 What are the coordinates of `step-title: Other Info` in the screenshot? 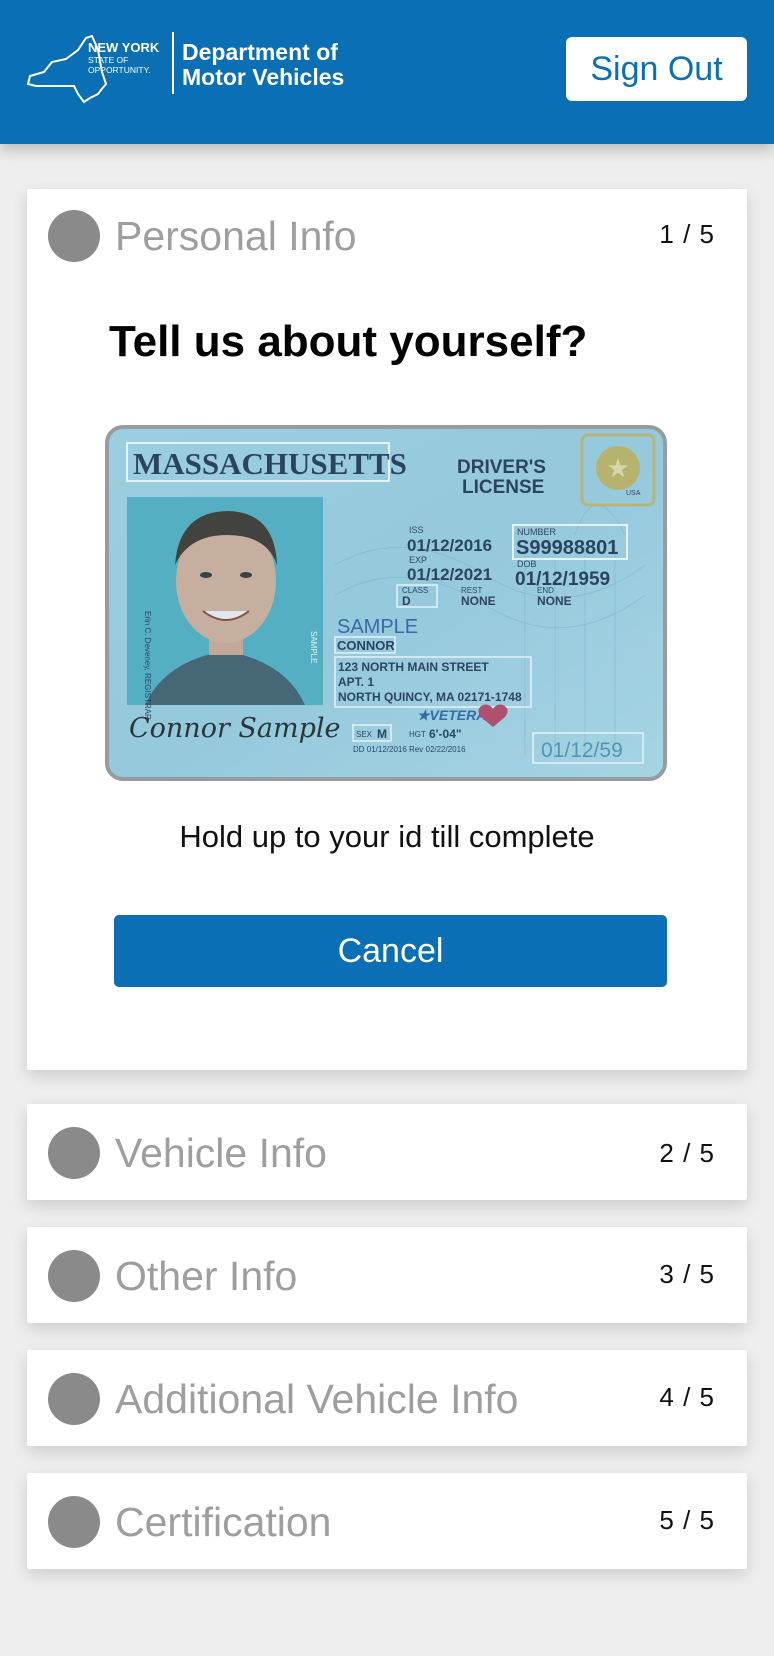 It's located at (206, 1276).